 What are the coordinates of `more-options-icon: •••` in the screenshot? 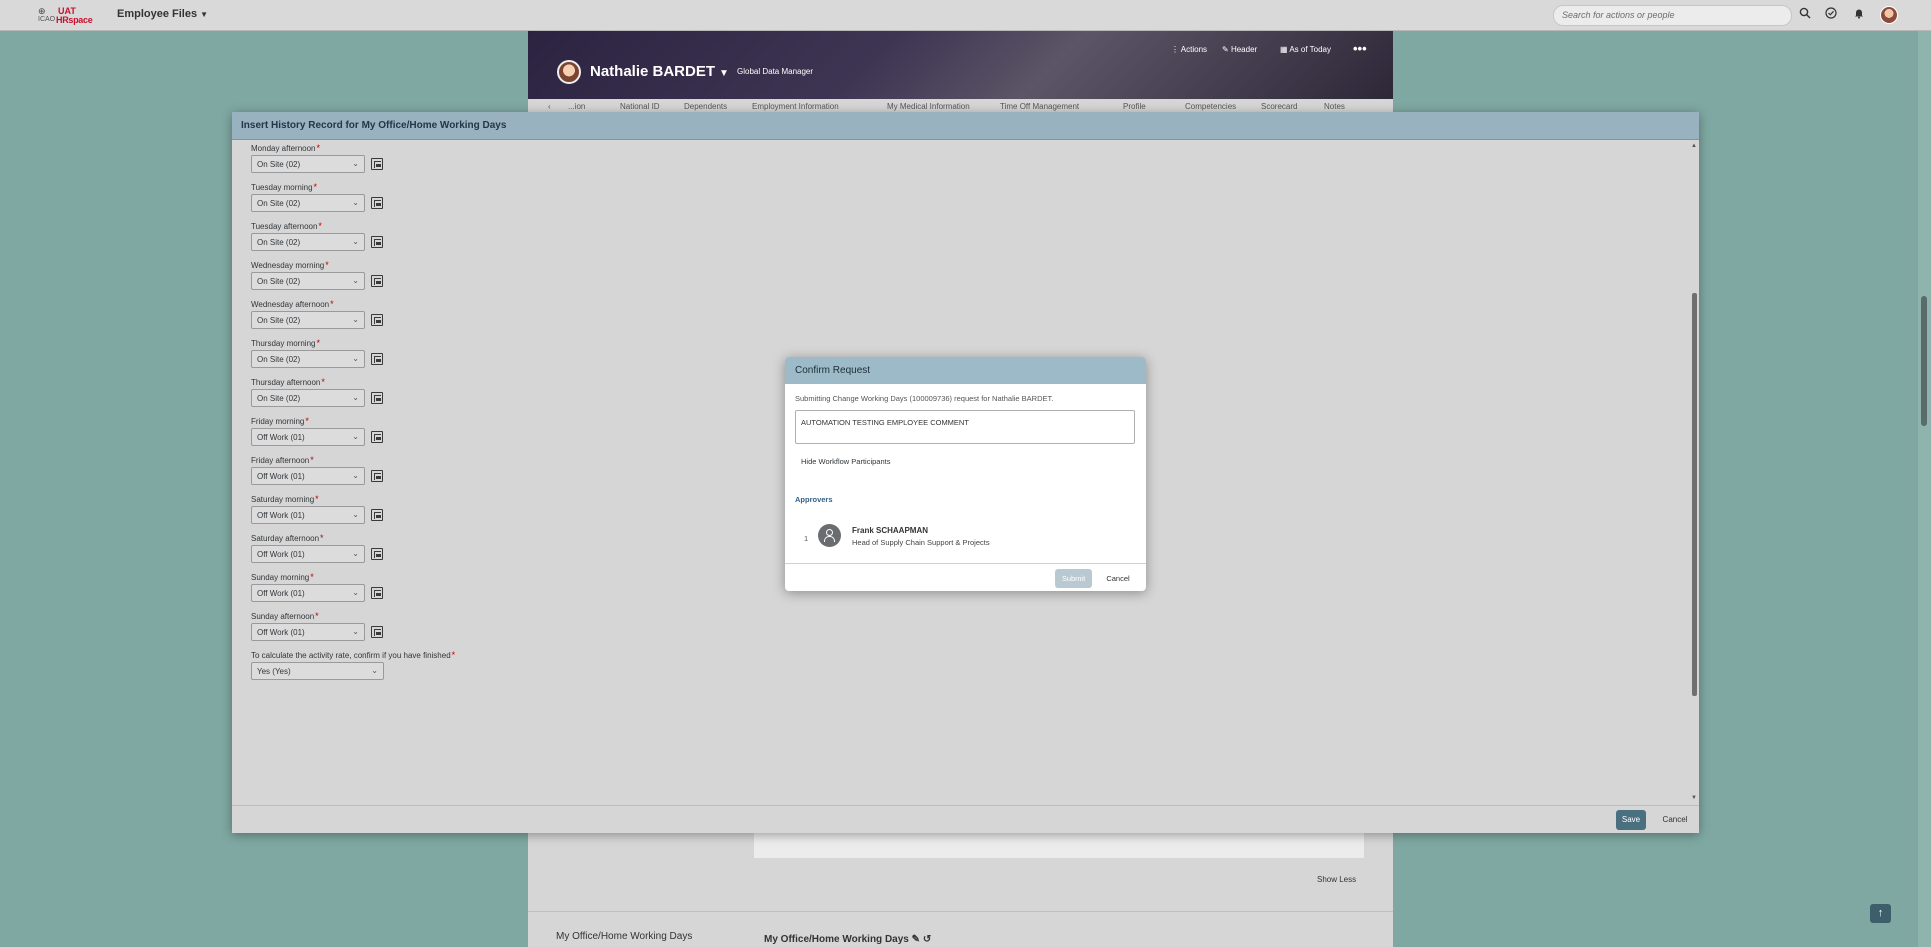 It's located at (1360, 48).